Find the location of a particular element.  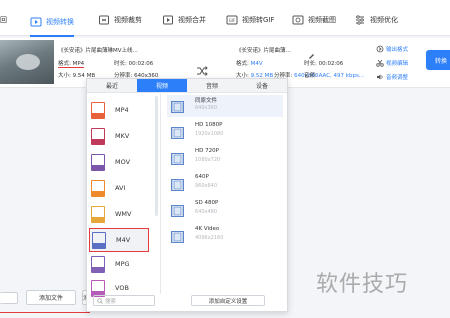

resolution-title: 4K Video is located at coordinates (207, 229).